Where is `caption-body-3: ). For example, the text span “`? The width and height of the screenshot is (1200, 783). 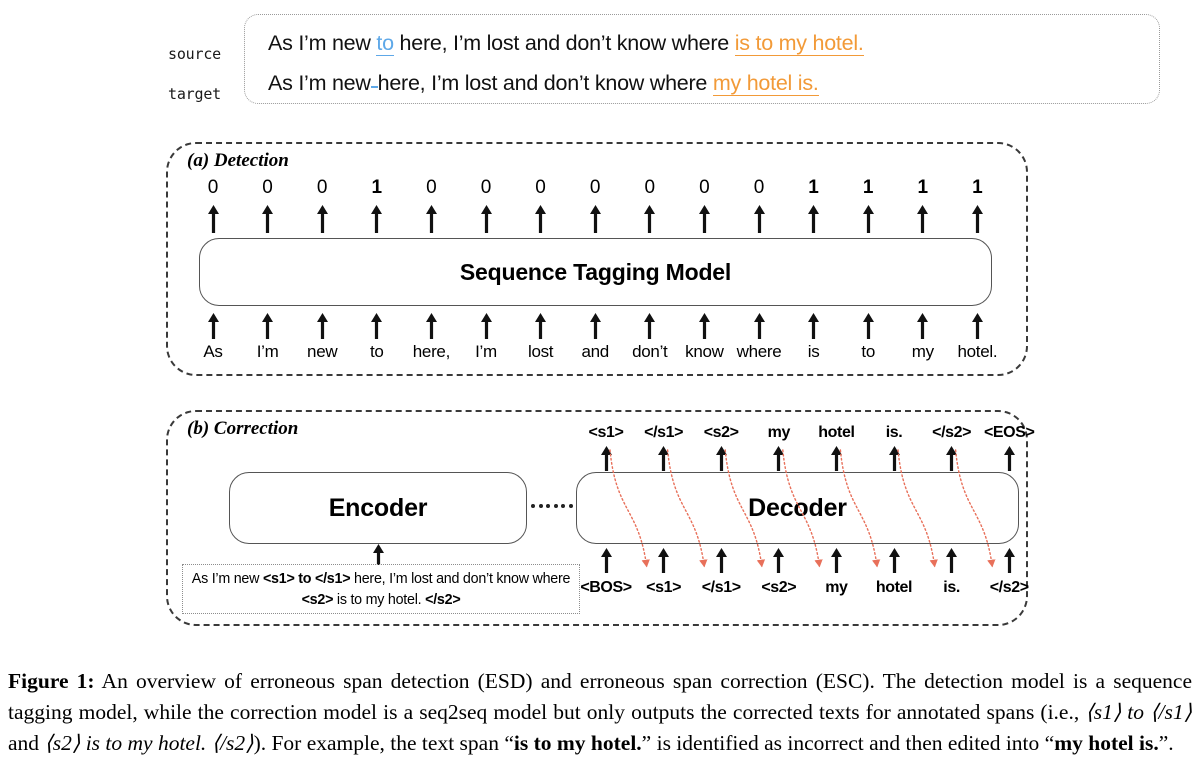
caption-body-3: ). For example, the text span “ is located at coordinates (383, 743).